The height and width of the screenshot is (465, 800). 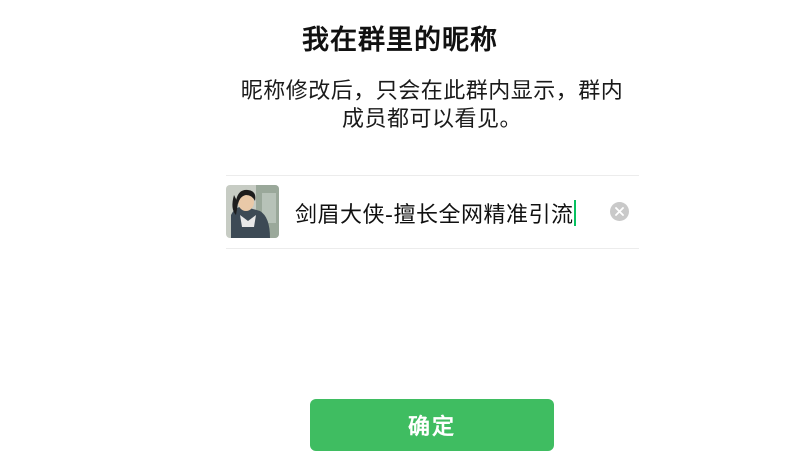 I want to click on nickname-value: 剑眉大侠-擅长全网精准引流, so click(x=434, y=215).